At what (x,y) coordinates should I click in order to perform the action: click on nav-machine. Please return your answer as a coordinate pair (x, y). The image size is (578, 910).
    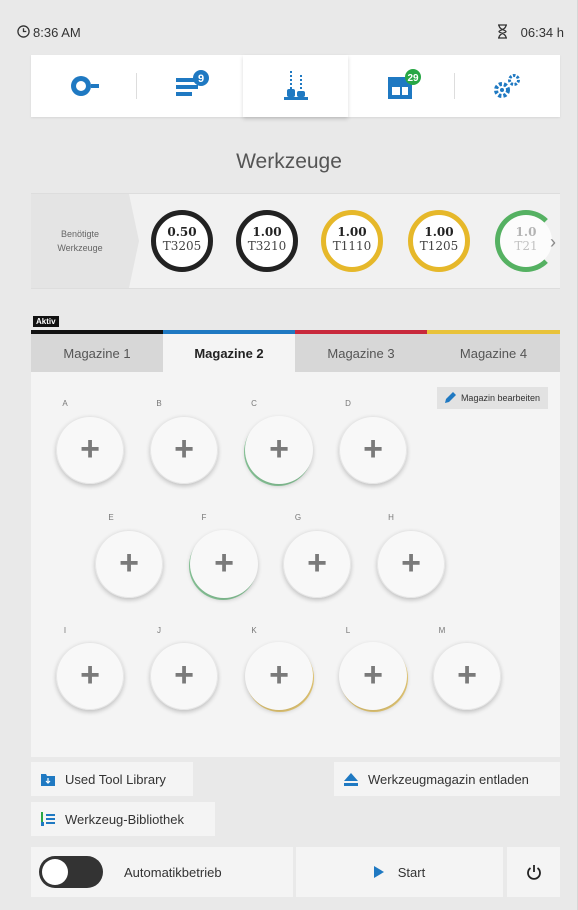
    Looking at the image, I should click on (83, 86).